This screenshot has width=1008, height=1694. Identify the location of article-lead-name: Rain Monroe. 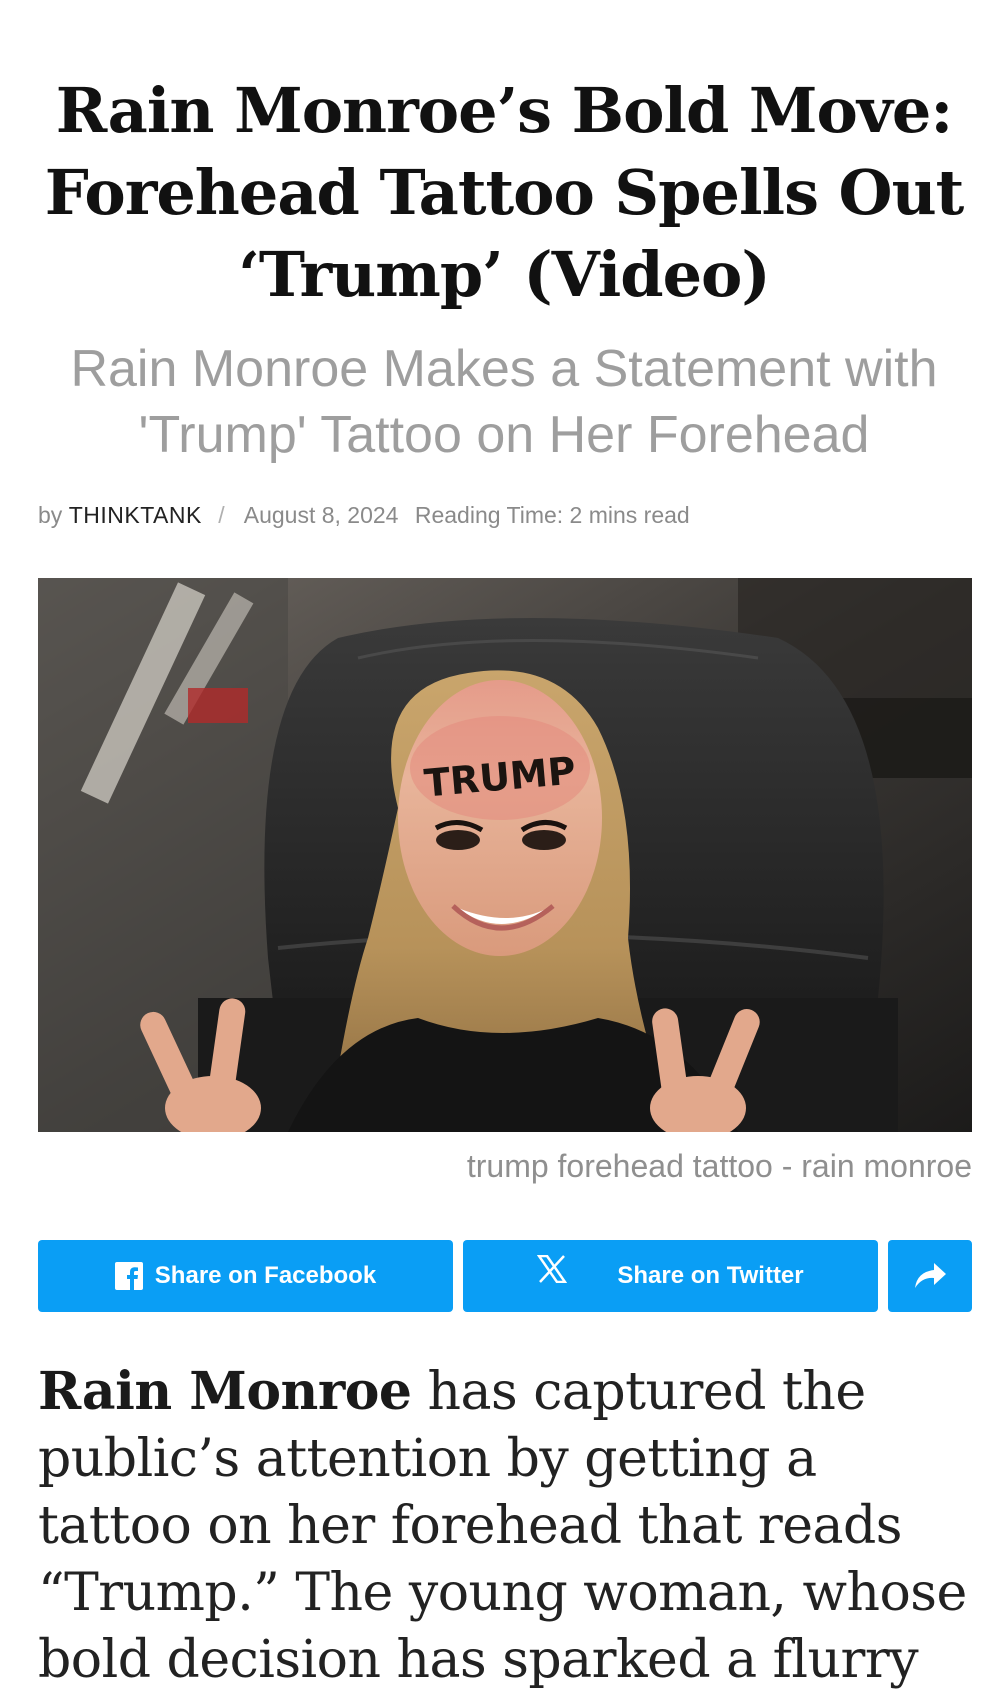
(225, 1391).